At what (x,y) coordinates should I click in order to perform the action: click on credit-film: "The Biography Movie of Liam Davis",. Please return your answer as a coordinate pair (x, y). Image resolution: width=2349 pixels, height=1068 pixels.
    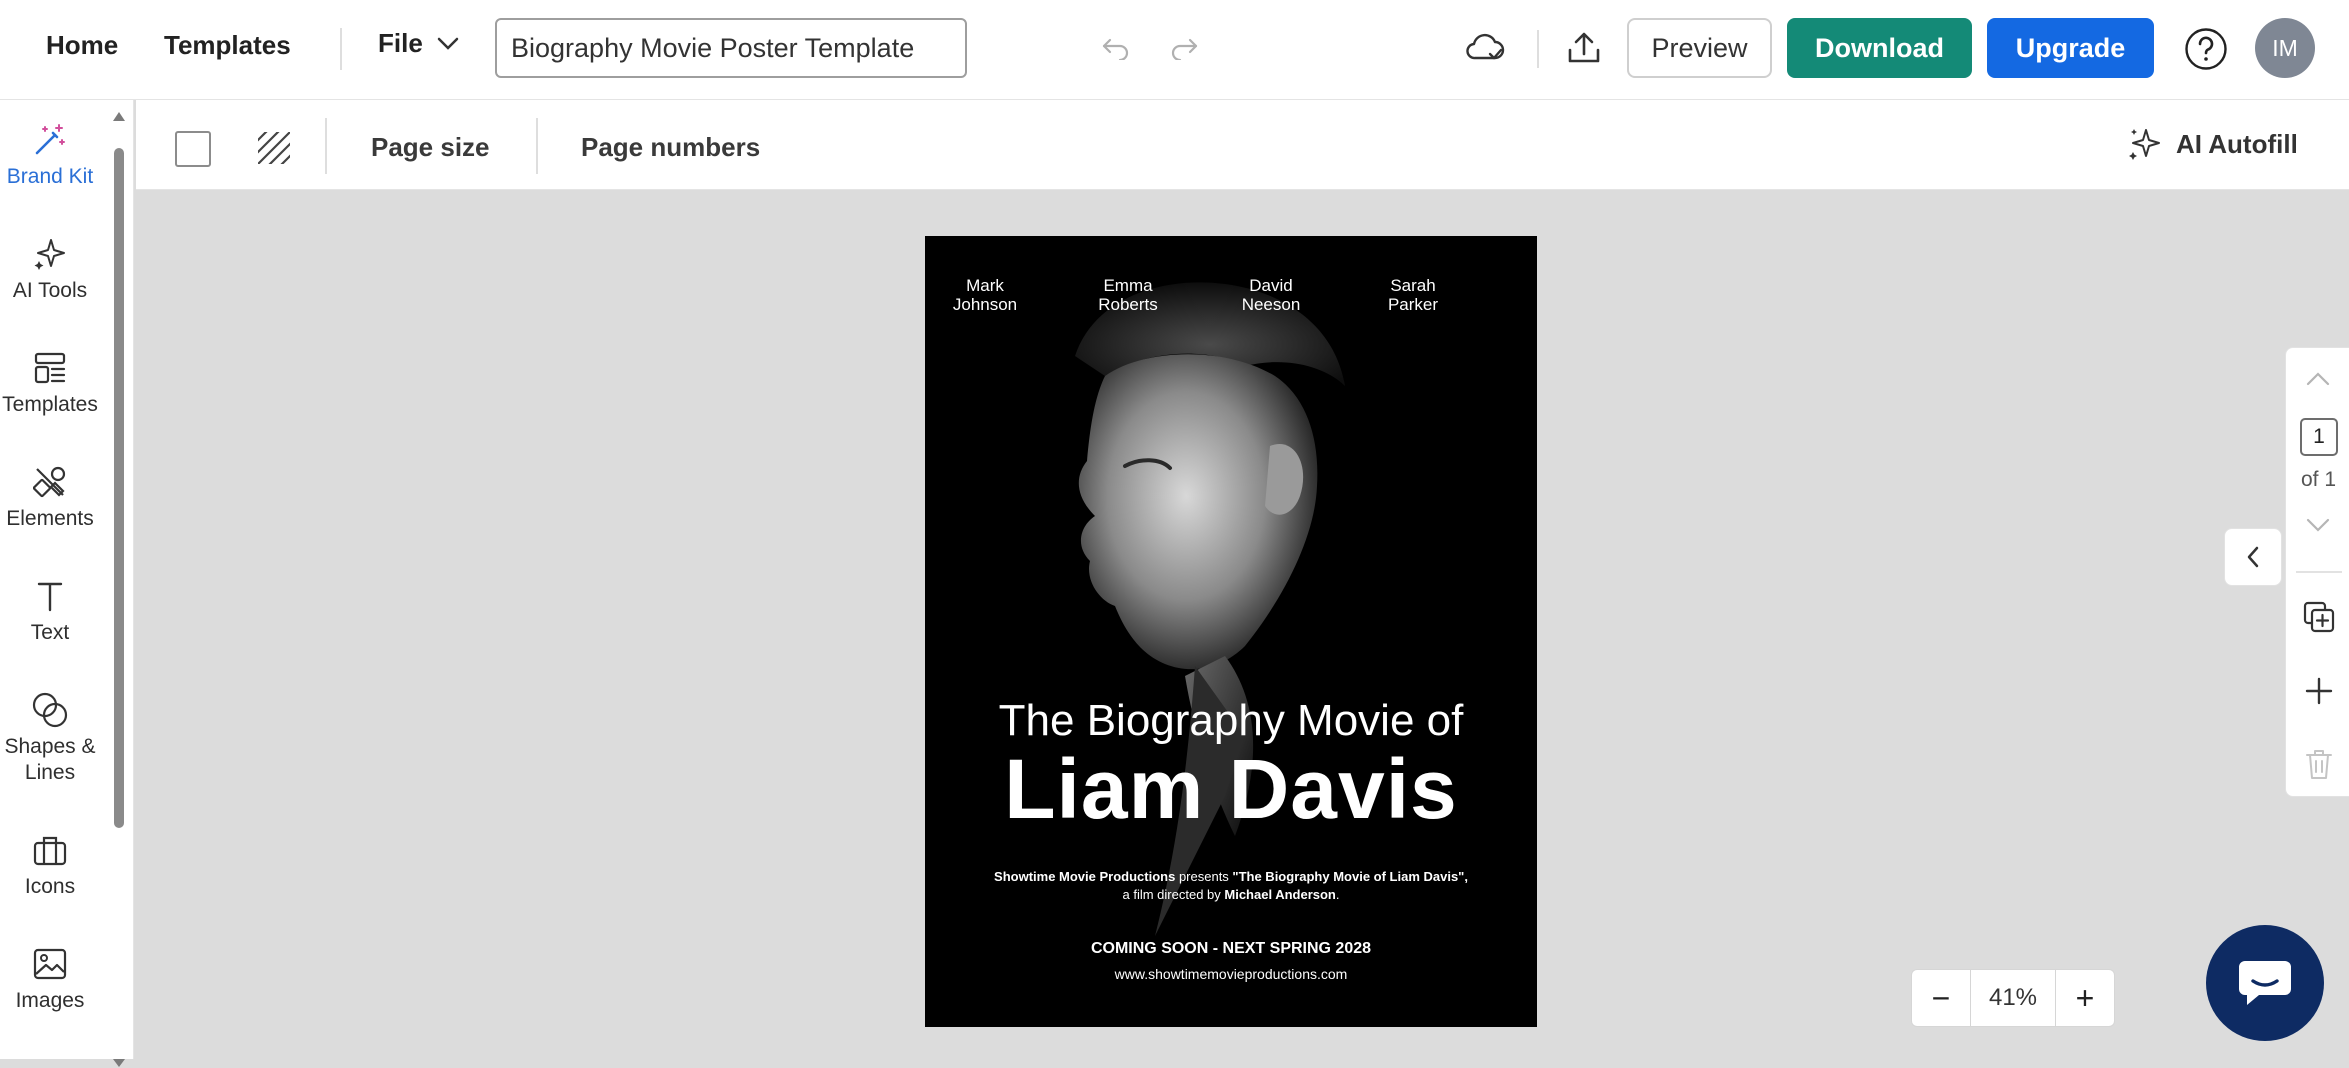
    Looking at the image, I should click on (1350, 876).